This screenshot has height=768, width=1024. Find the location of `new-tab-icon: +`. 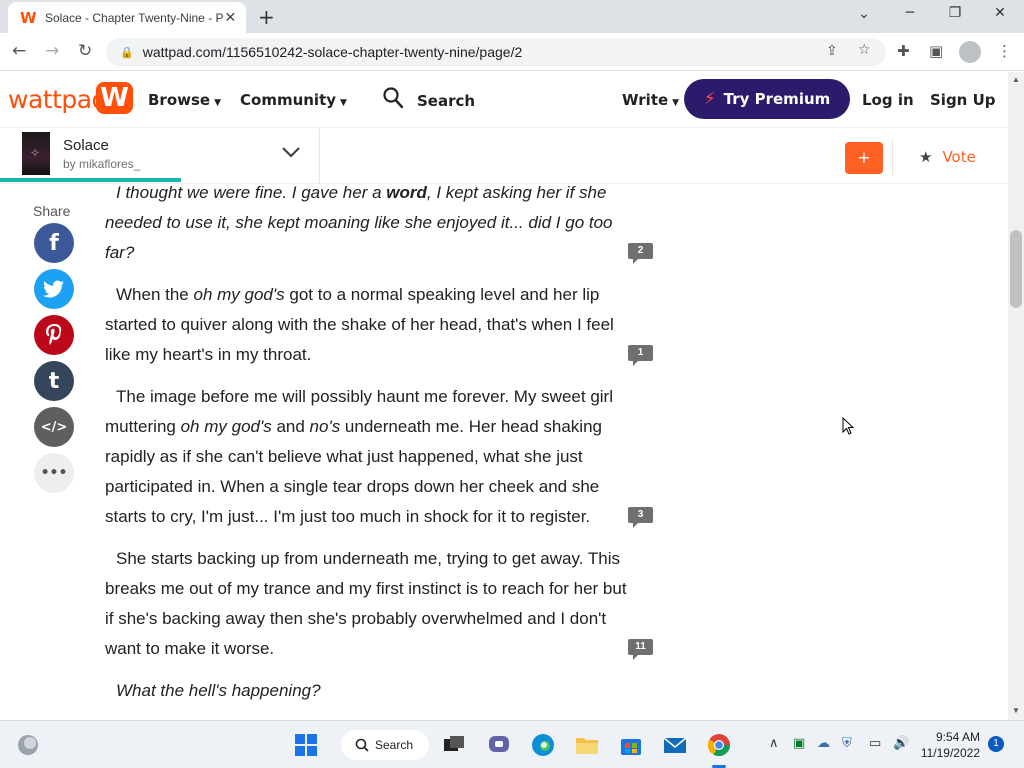

new-tab-icon: + is located at coordinates (266, 17).